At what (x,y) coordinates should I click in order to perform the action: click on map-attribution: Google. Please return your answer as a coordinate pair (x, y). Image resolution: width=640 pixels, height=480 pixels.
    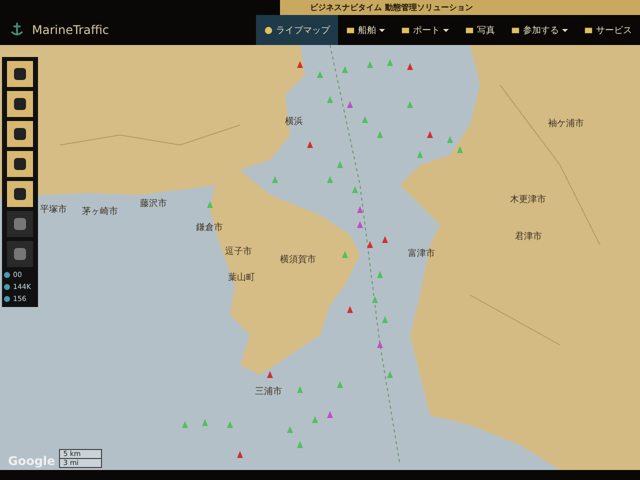
    Looking at the image, I should click on (32, 461).